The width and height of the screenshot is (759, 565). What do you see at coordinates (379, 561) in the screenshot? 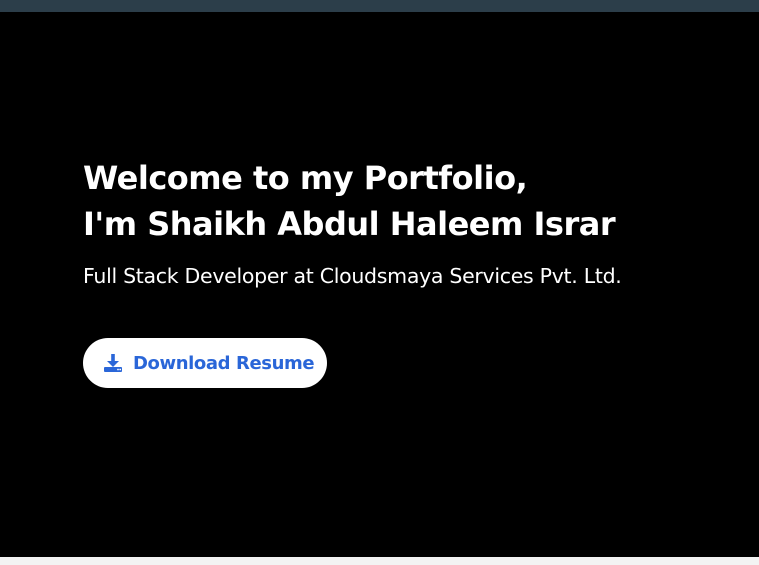
I see `page-bottom-edge` at bounding box center [379, 561].